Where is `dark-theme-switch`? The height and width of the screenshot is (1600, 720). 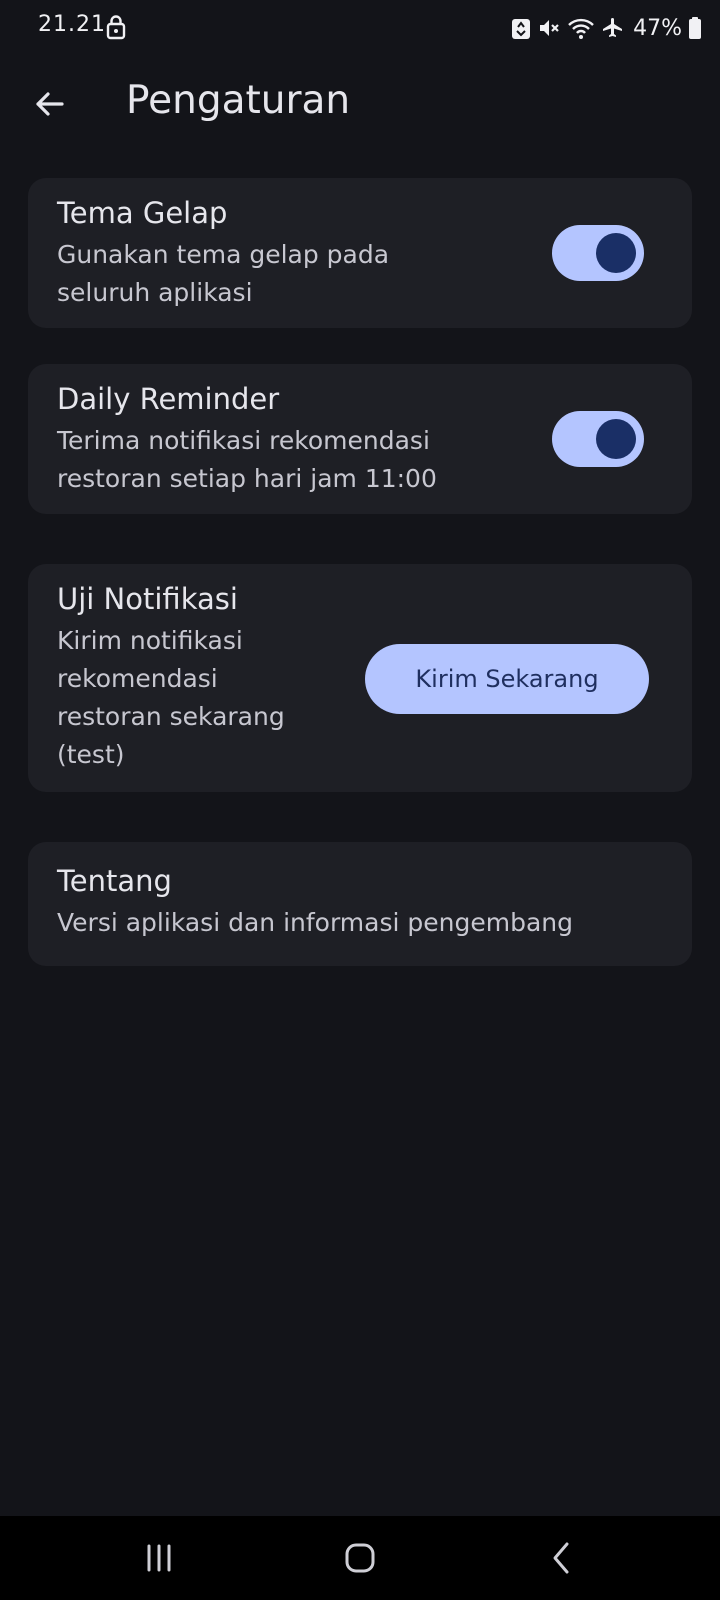 dark-theme-switch is located at coordinates (598, 253).